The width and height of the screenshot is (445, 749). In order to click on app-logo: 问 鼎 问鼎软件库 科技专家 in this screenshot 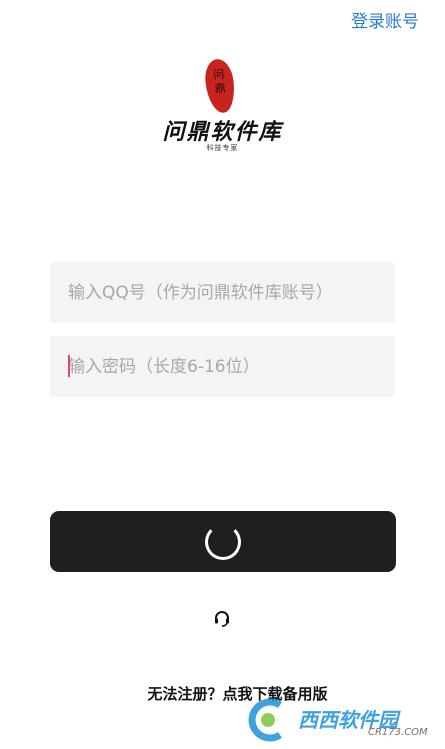, I will do `click(222, 107)`.